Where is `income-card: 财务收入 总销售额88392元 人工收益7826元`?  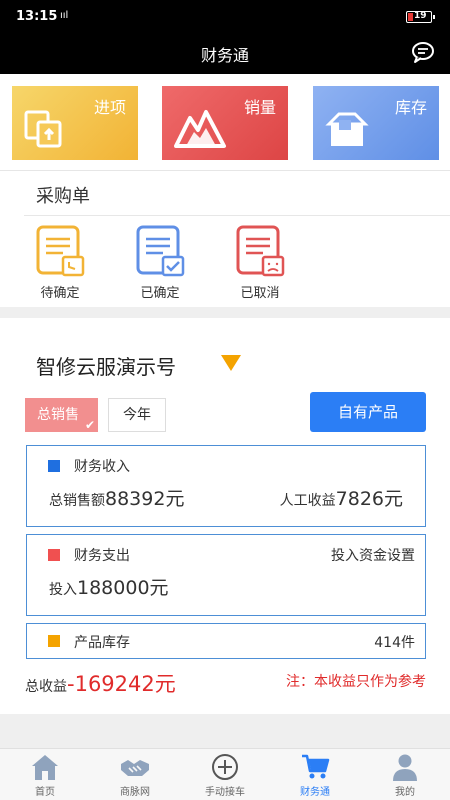
income-card: 财务收入 总销售额88392元 人工收益7826元 is located at coordinates (226, 486).